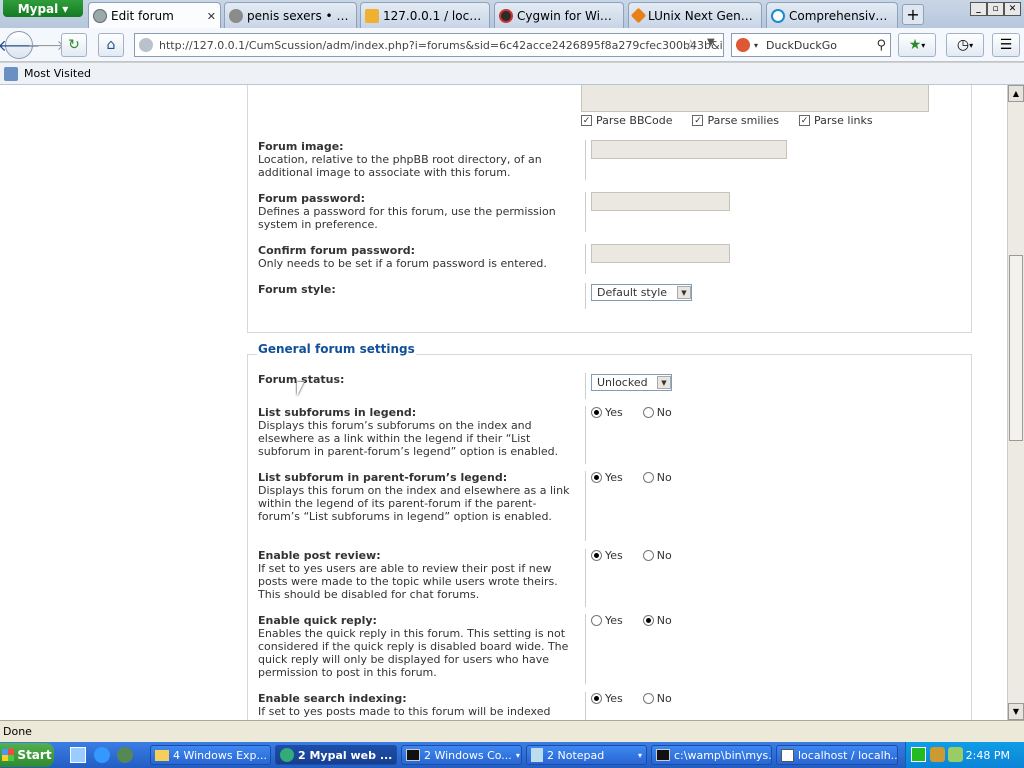 The height and width of the screenshot is (768, 1024). What do you see at coordinates (111, 45) in the screenshot?
I see `home-button: ⌂` at bounding box center [111, 45].